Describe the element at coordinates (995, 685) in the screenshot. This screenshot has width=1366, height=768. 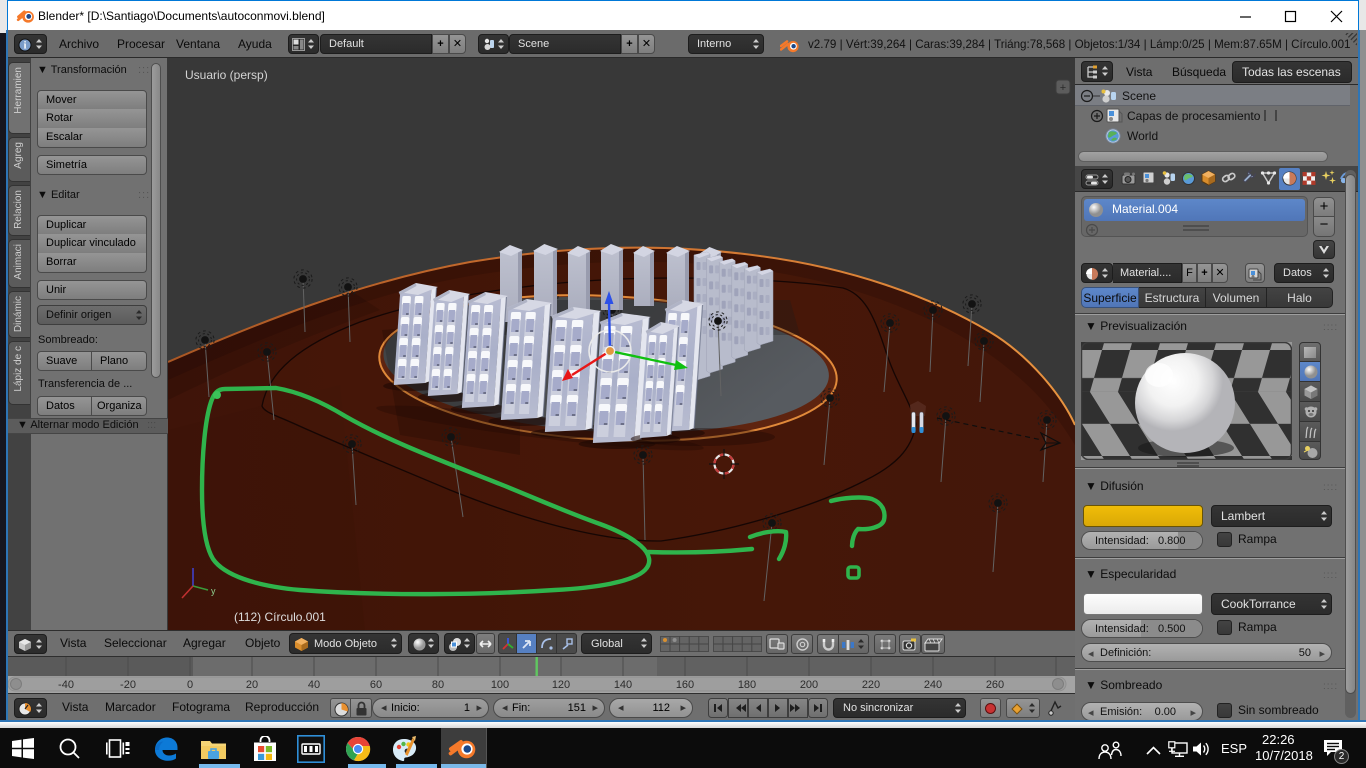
I see `svg-text: 260` at that location.